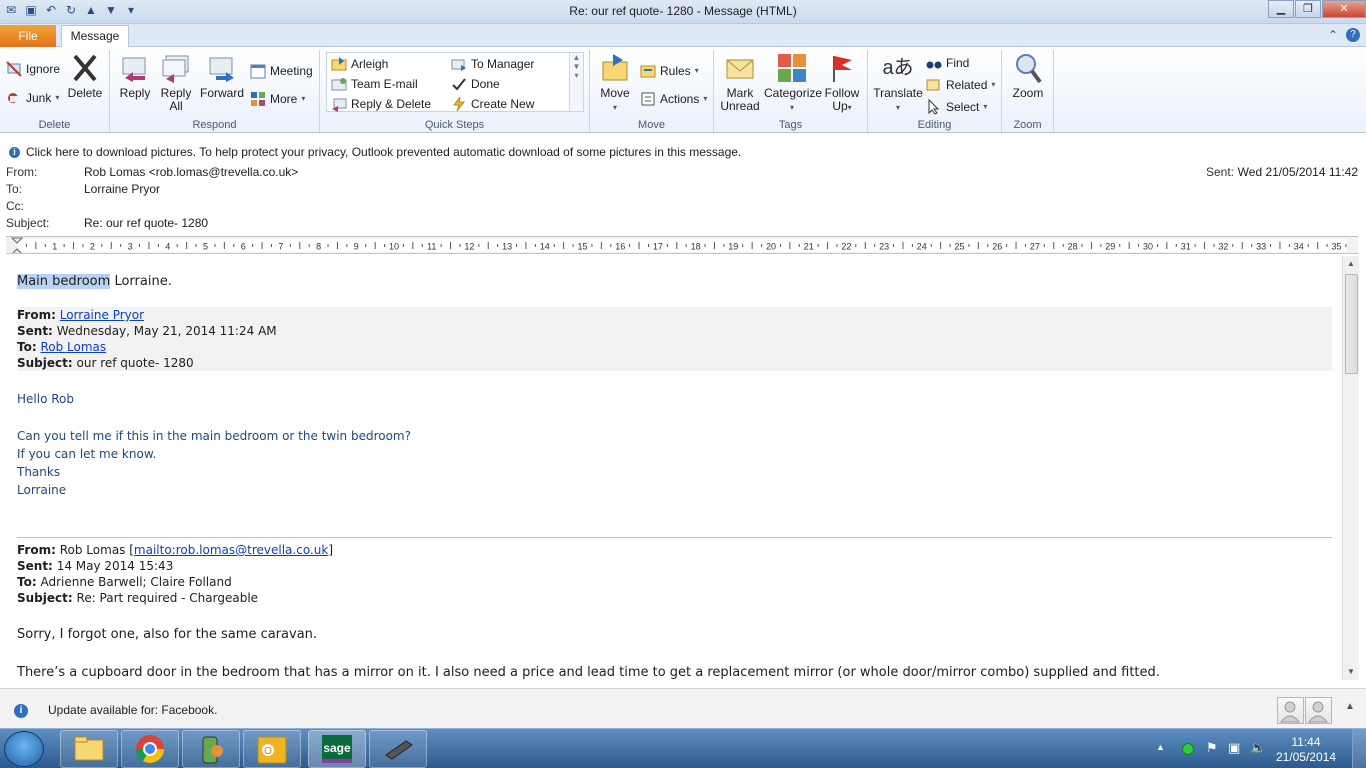  I want to click on ruler-number: 33, so click(1261, 247).